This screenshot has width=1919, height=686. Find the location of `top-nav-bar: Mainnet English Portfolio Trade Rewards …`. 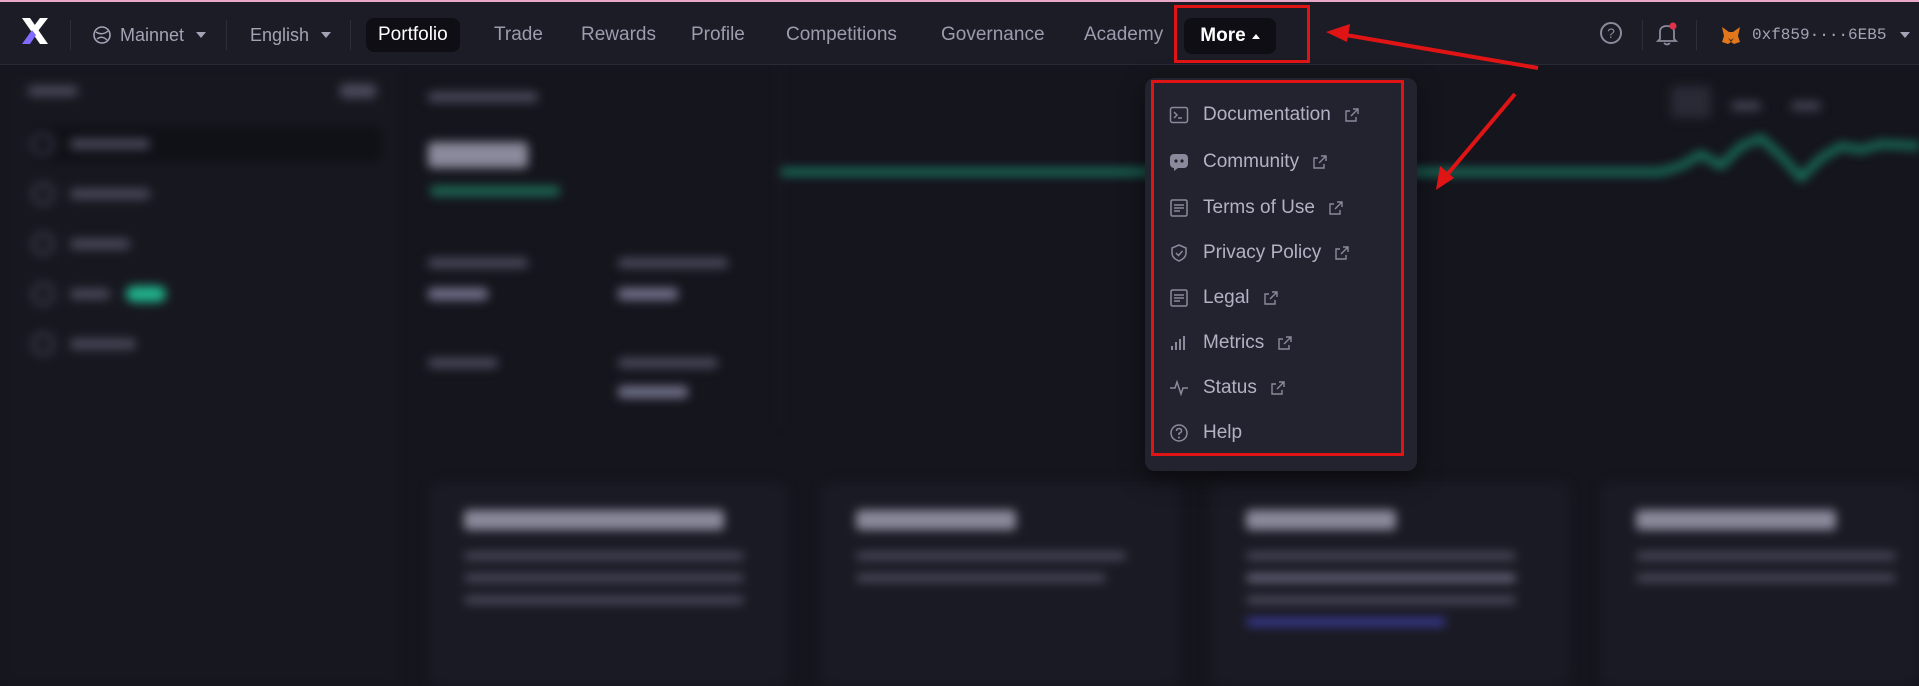

top-nav-bar: Mainnet English Portfolio Trade Rewards … is located at coordinates (959, 32).